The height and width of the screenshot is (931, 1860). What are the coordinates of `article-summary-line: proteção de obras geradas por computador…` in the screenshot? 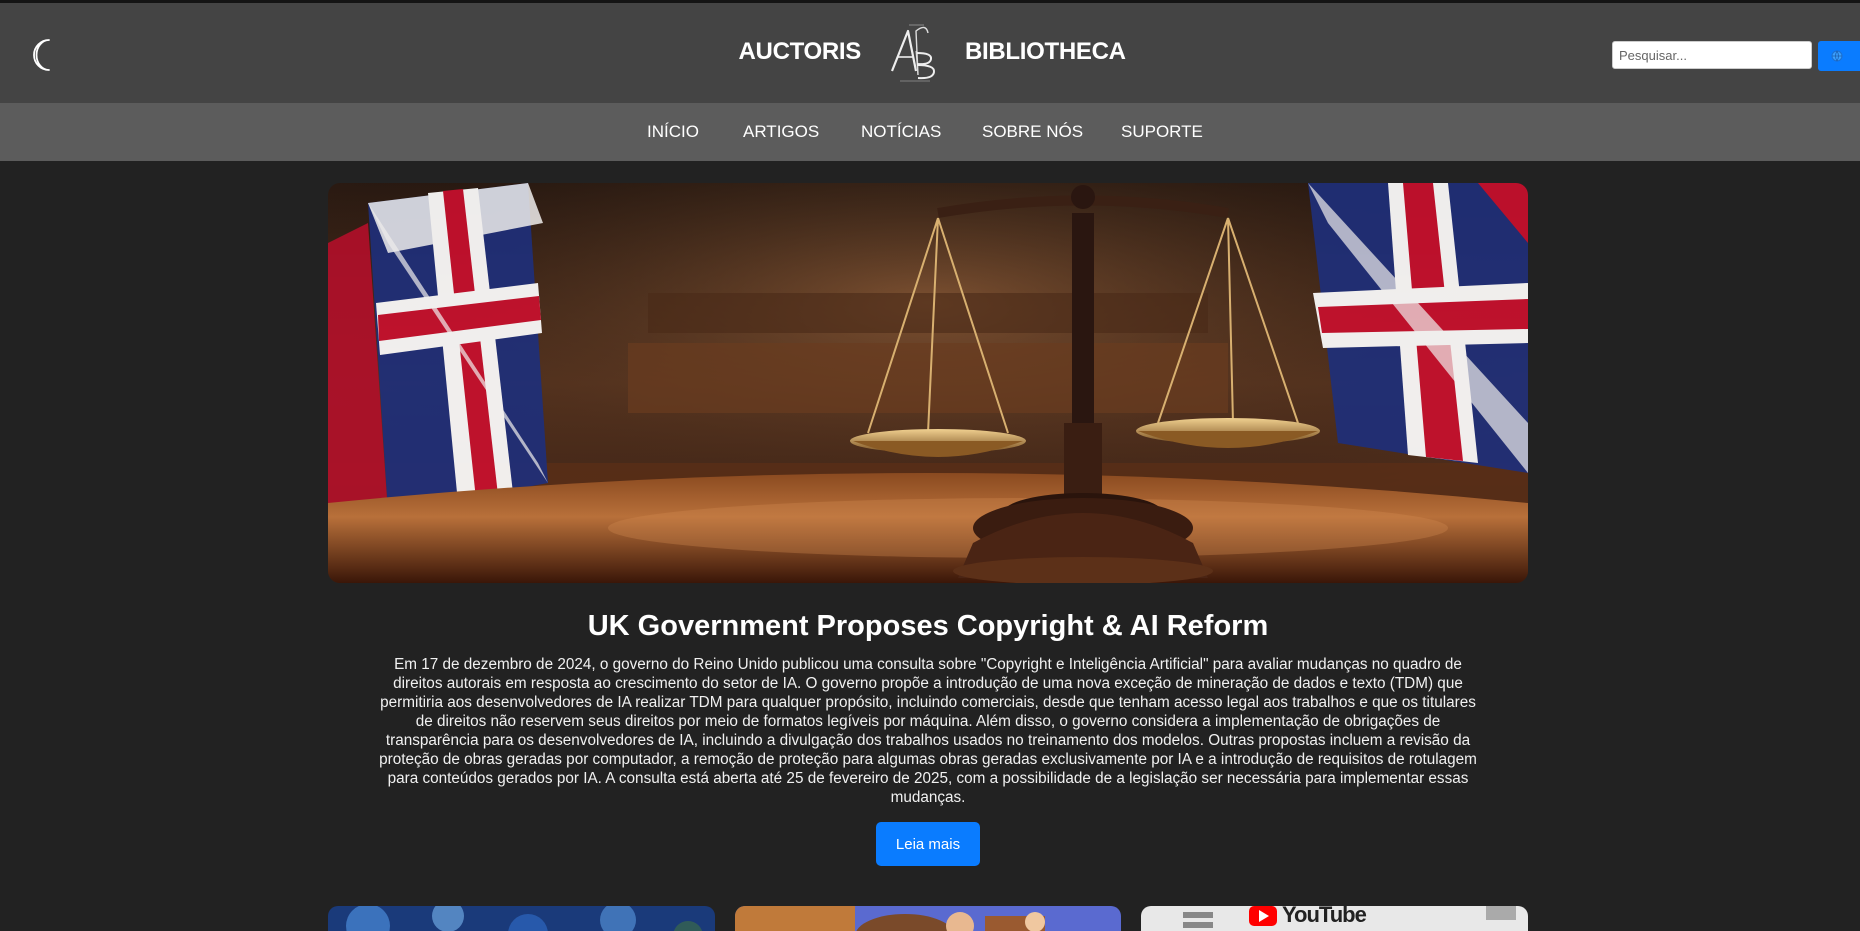 It's located at (928, 759).